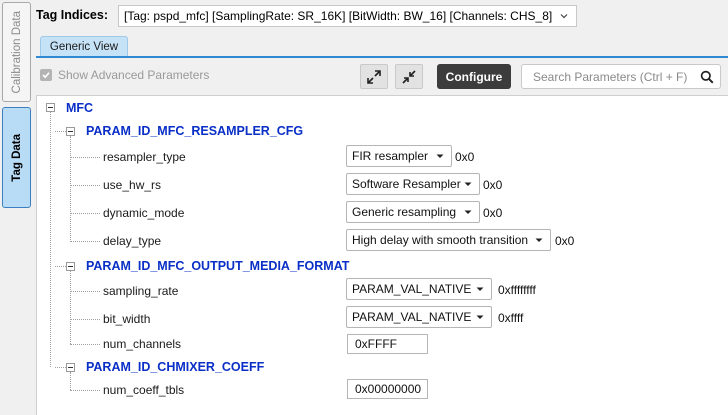 The image size is (728, 415). What do you see at coordinates (70, 266) in the screenshot?
I see `collapse-toggle-output-media-format` at bounding box center [70, 266].